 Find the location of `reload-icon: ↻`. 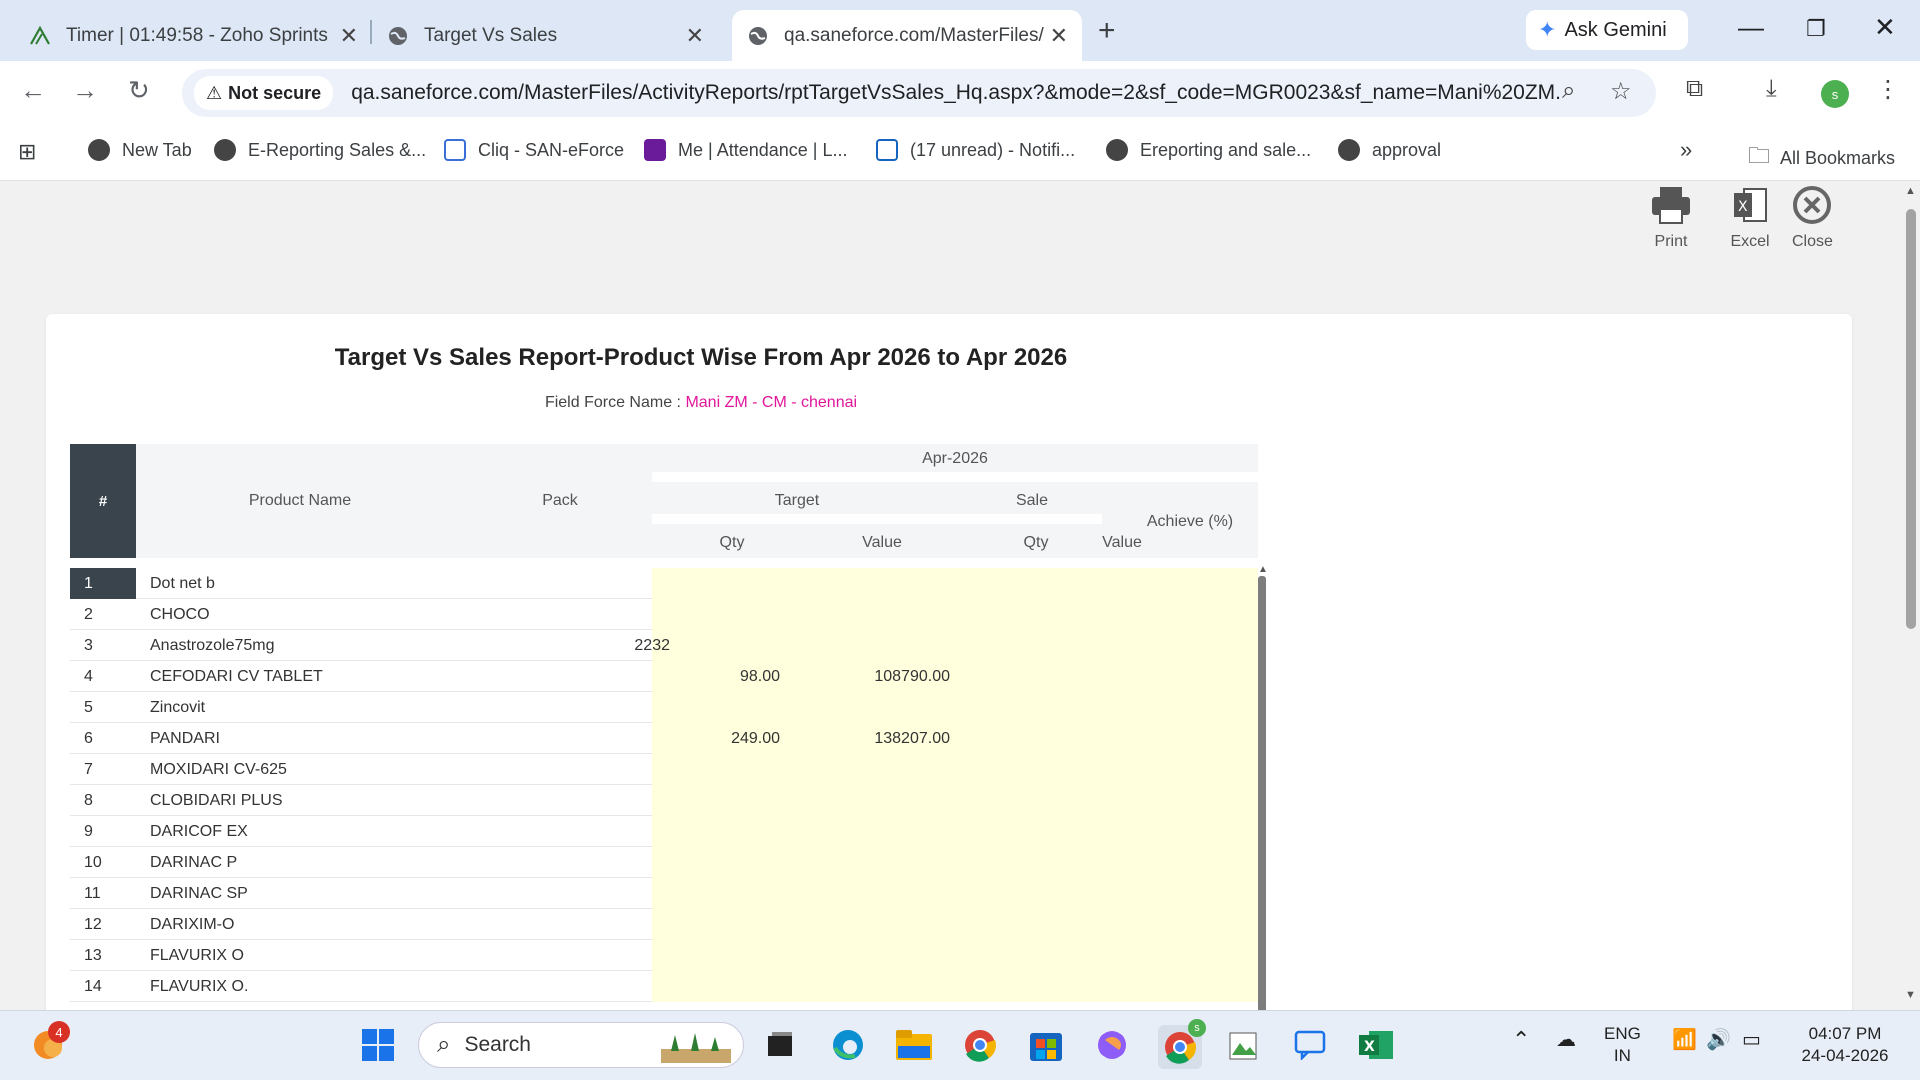

reload-icon: ↻ is located at coordinates (139, 90).